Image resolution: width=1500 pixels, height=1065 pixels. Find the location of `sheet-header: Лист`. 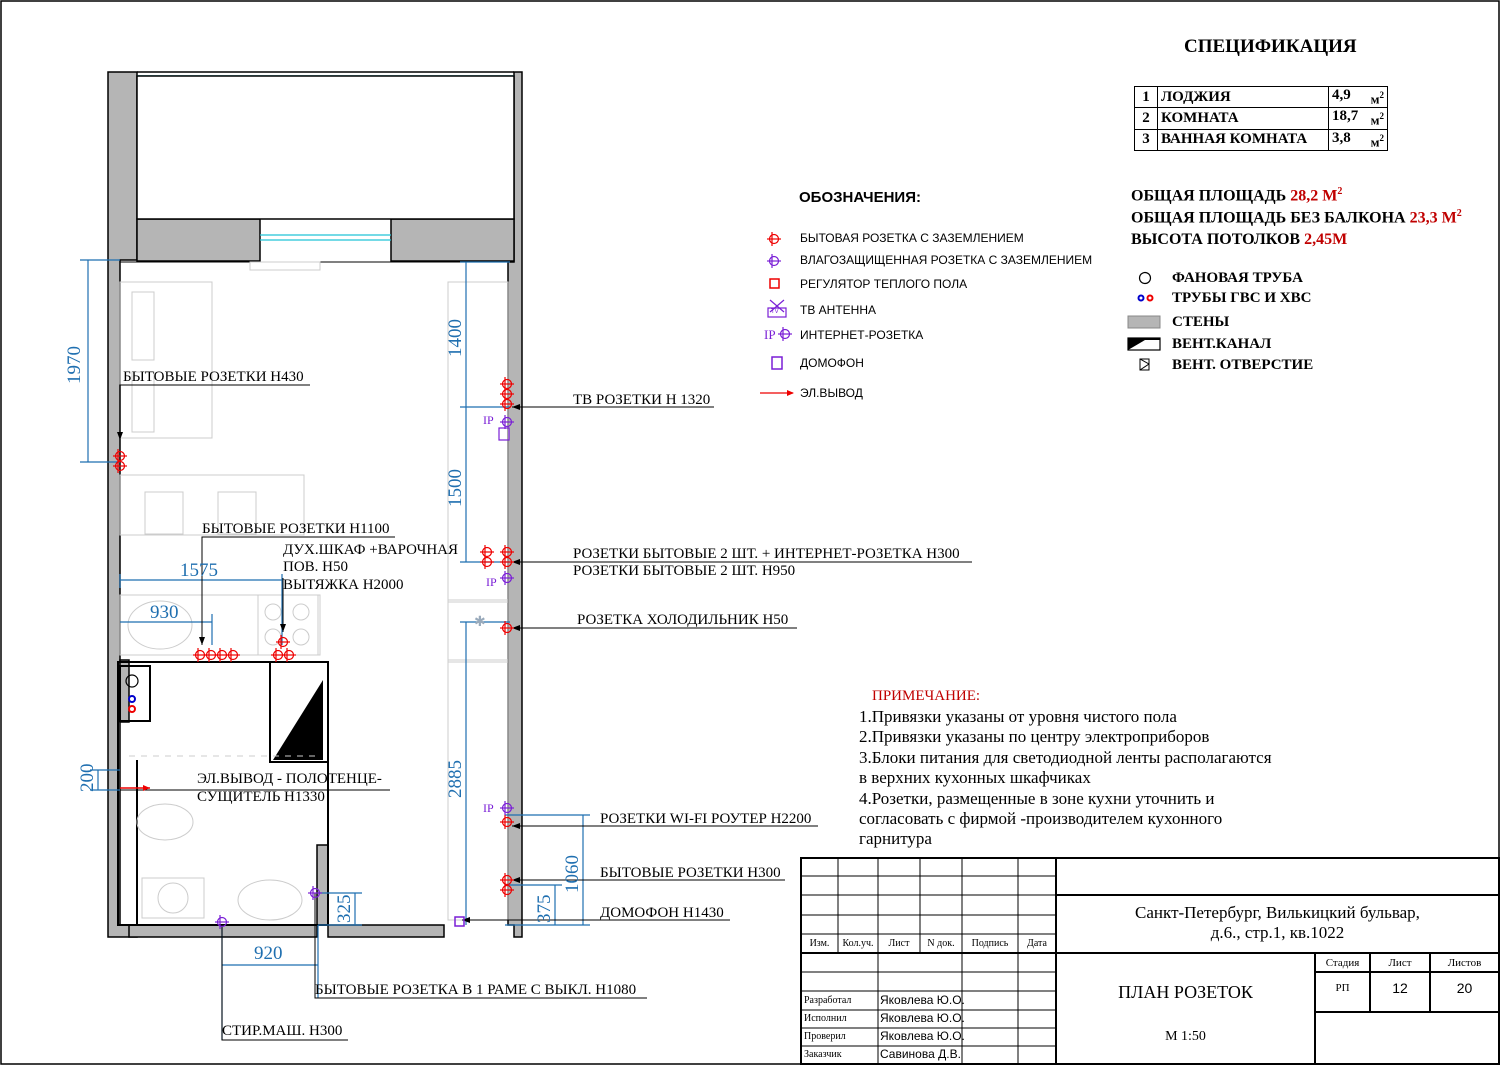

sheet-header: Лист is located at coordinates (1400, 963).